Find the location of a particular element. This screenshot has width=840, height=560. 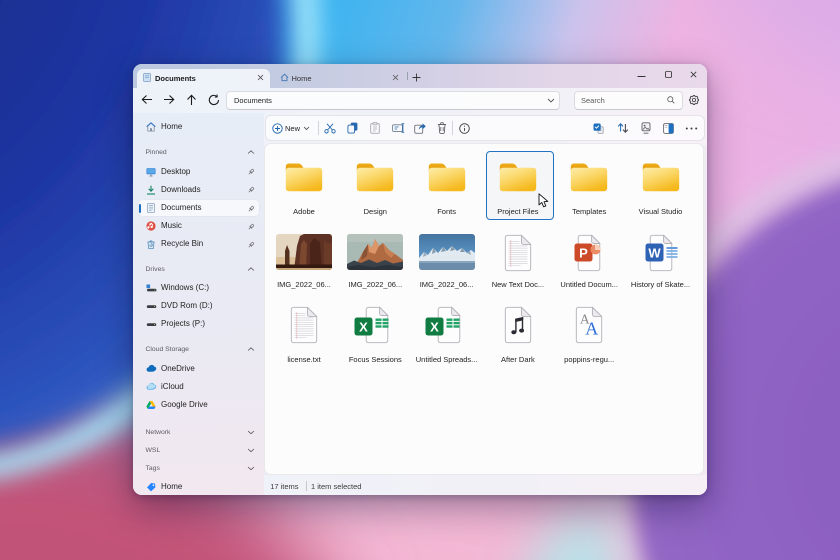

svg-text: W is located at coordinates (654, 253).